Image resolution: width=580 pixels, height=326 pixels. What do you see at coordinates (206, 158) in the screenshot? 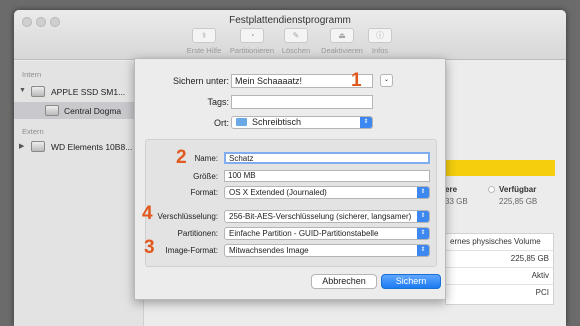
I see `name-label: Name:` at bounding box center [206, 158].